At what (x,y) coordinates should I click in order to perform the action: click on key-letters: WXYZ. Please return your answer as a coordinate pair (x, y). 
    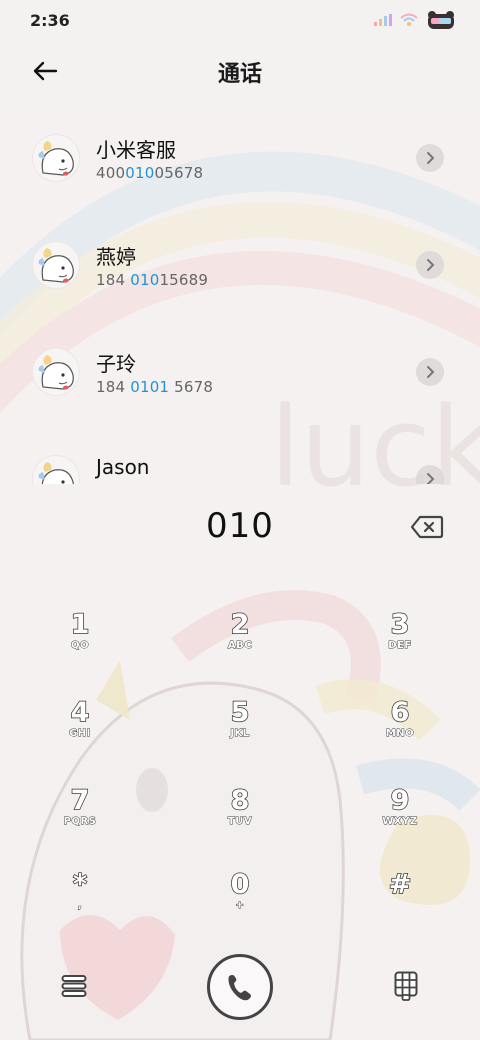
    Looking at the image, I should click on (400, 822).